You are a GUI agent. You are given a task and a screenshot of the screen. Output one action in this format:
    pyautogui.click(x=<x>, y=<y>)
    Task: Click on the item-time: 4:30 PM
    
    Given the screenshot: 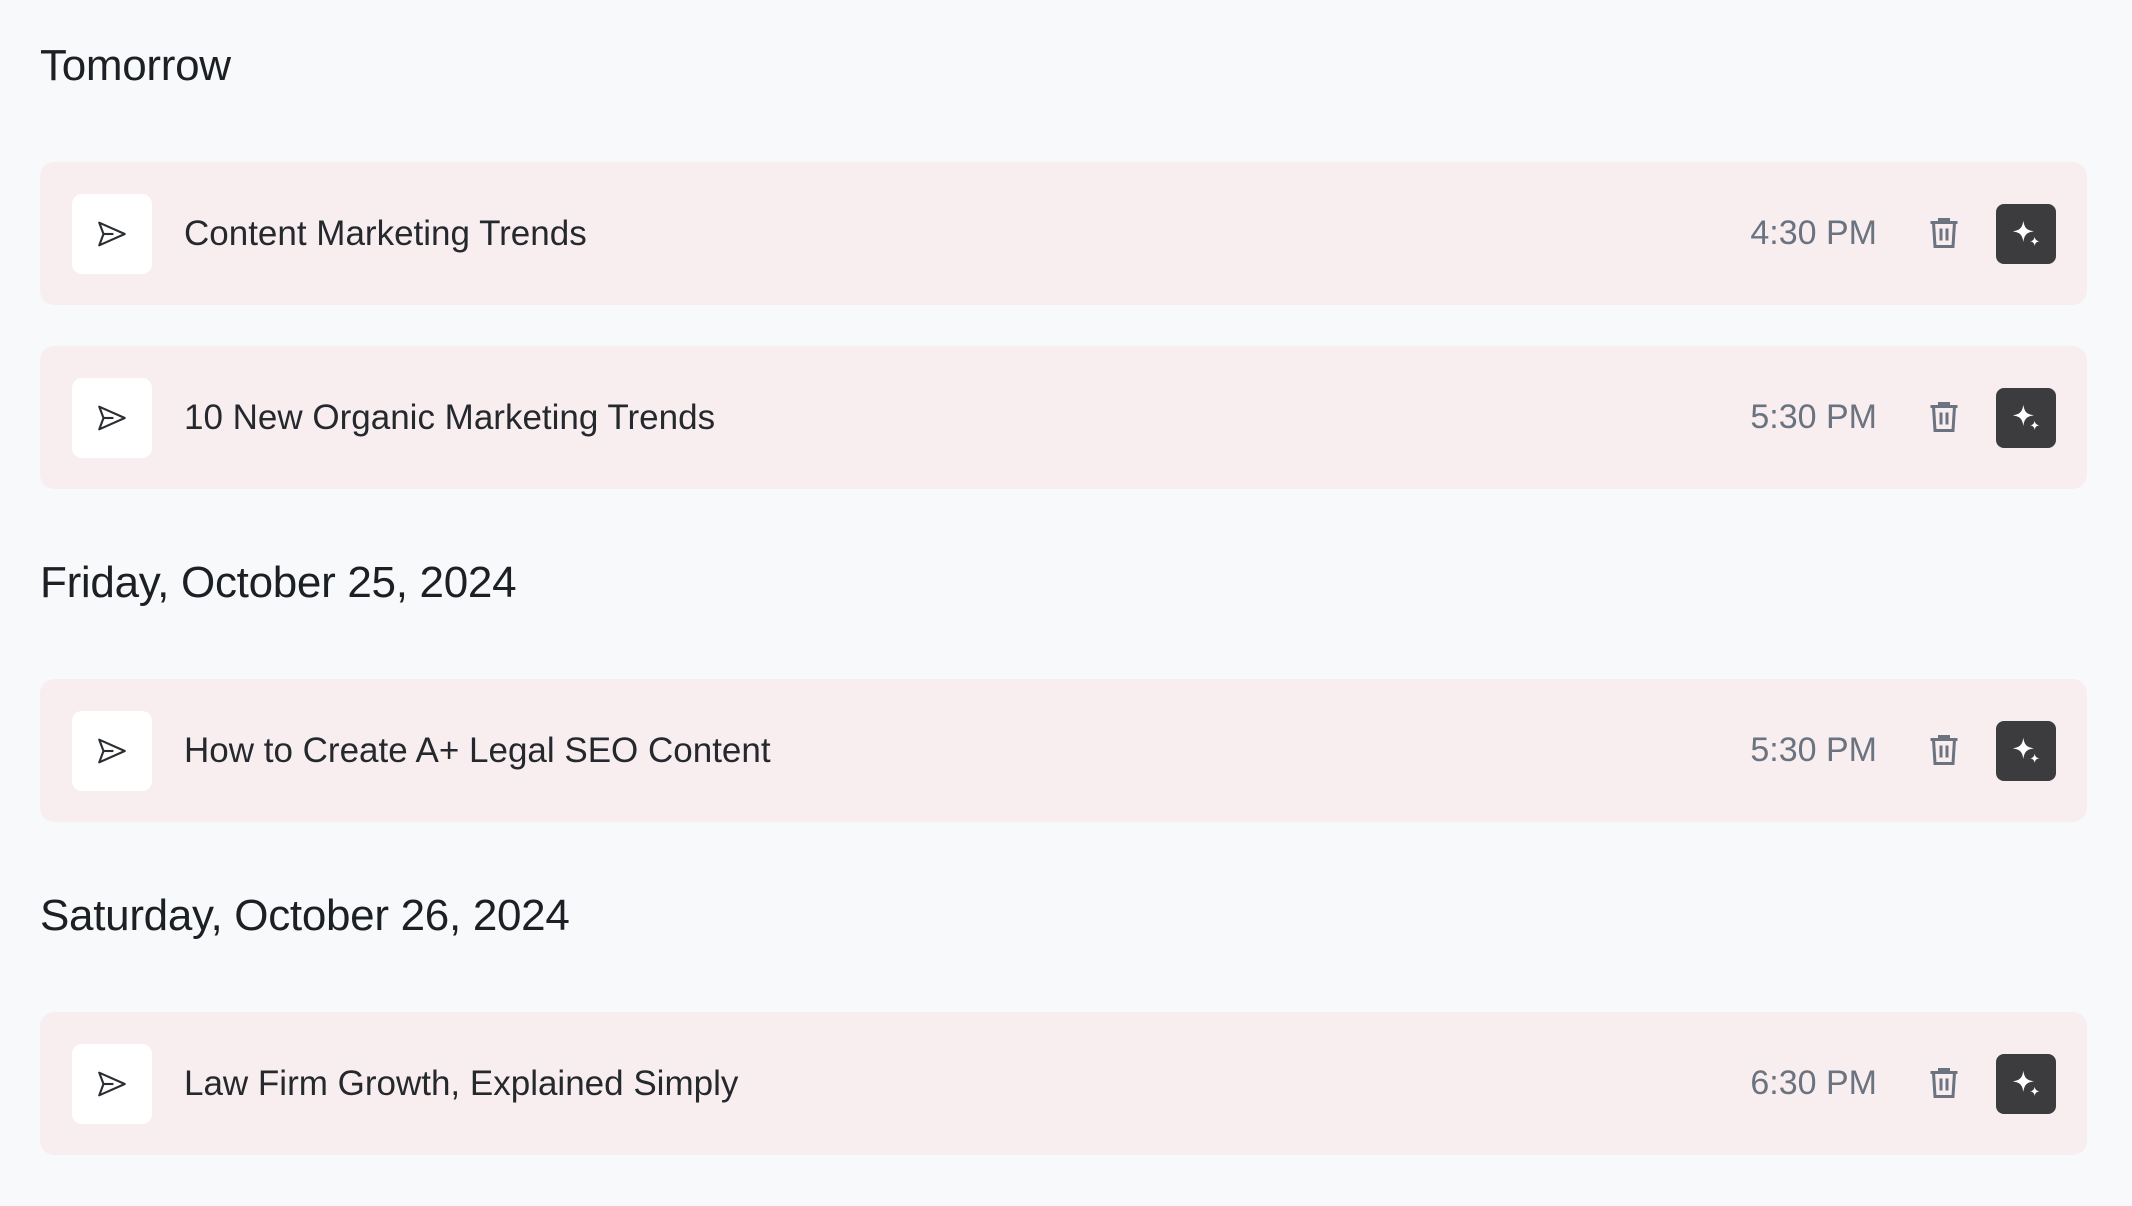 What is the action you would take?
    pyautogui.click(x=1813, y=233)
    